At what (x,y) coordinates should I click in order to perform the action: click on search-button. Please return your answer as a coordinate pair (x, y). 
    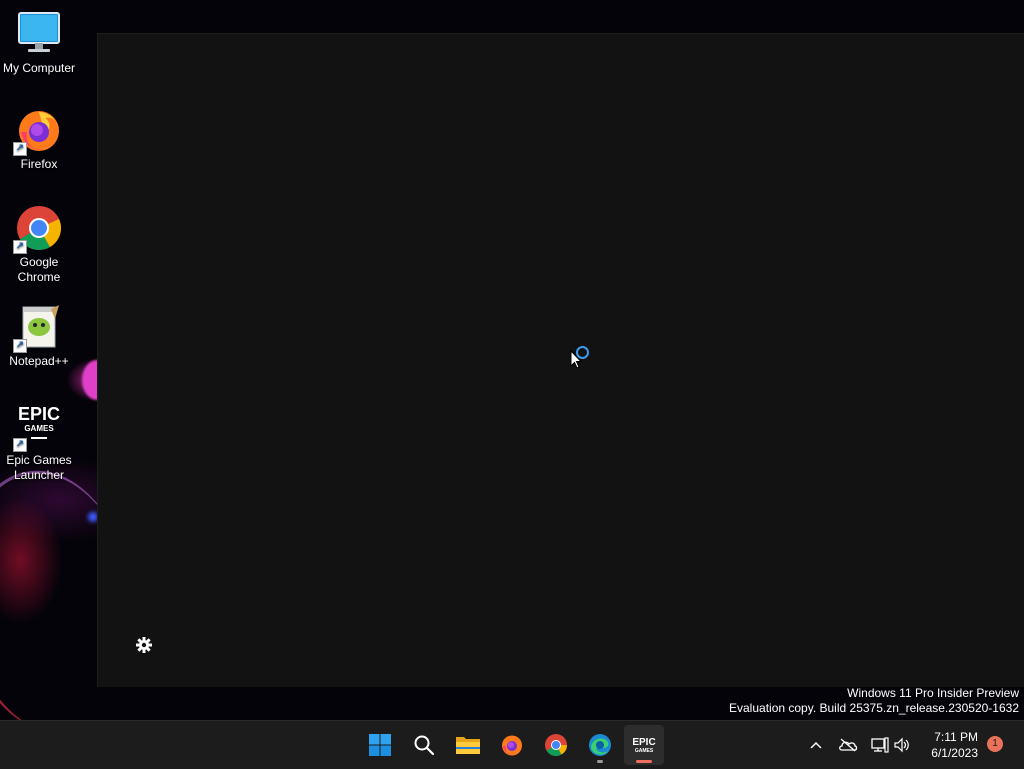
    Looking at the image, I should click on (424, 745).